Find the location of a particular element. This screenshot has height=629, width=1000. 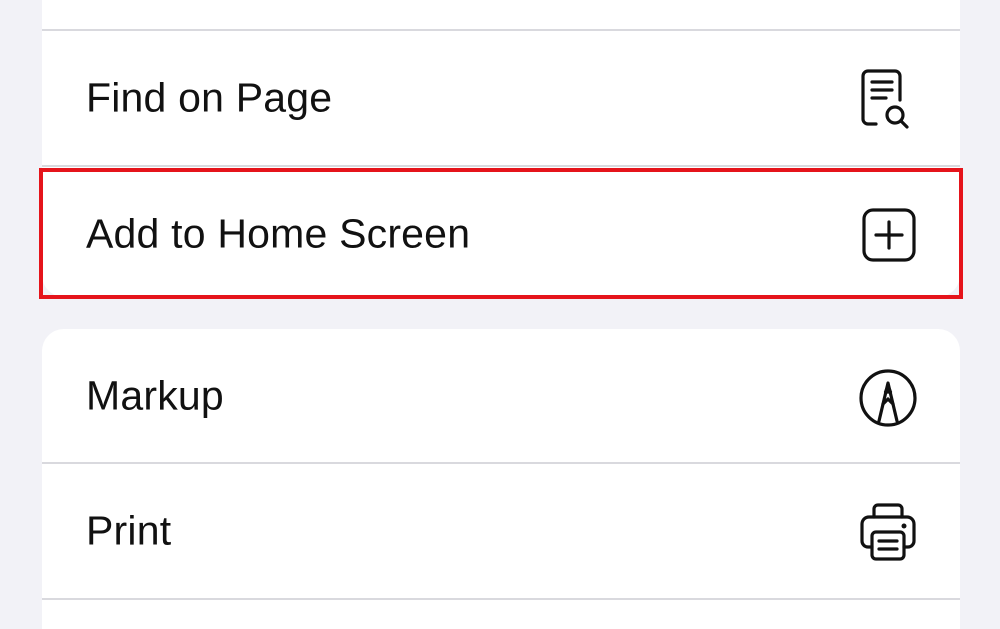

add-to-home-screen-label: Add to Home Screen is located at coordinates (278, 233).